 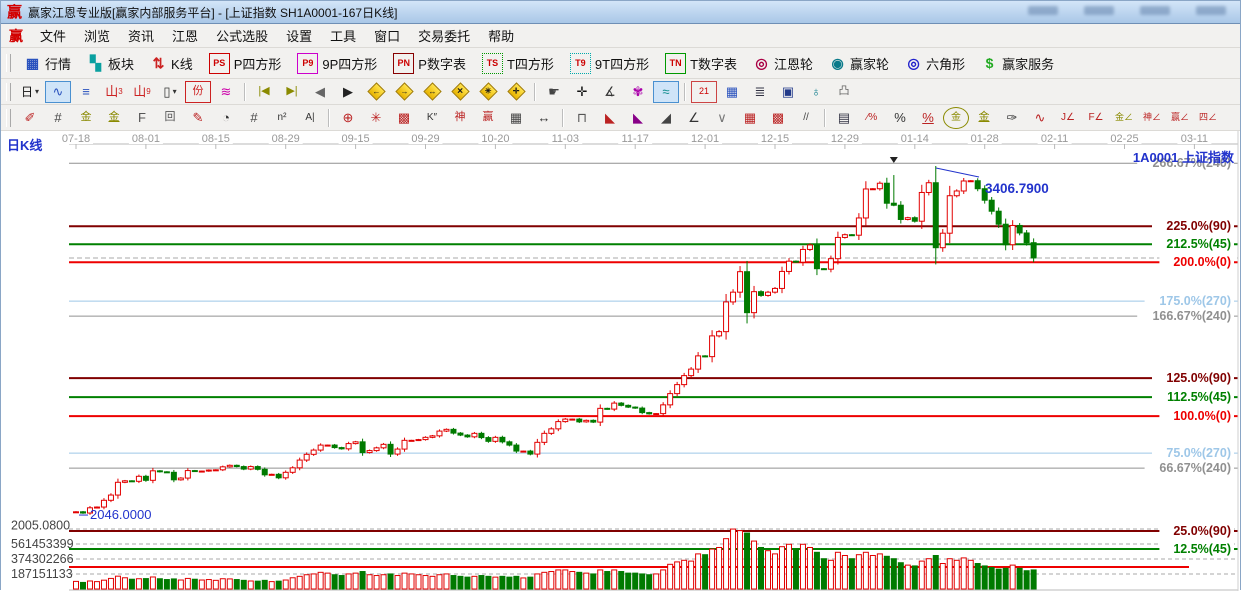 I want to click on pen-tool-icon: ✐, so click(x=30, y=118).